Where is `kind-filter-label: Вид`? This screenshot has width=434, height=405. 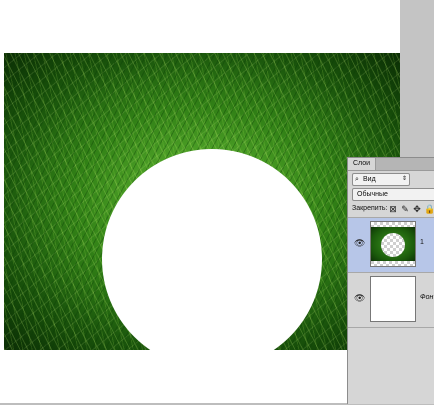 kind-filter-label: Вид is located at coordinates (369, 179).